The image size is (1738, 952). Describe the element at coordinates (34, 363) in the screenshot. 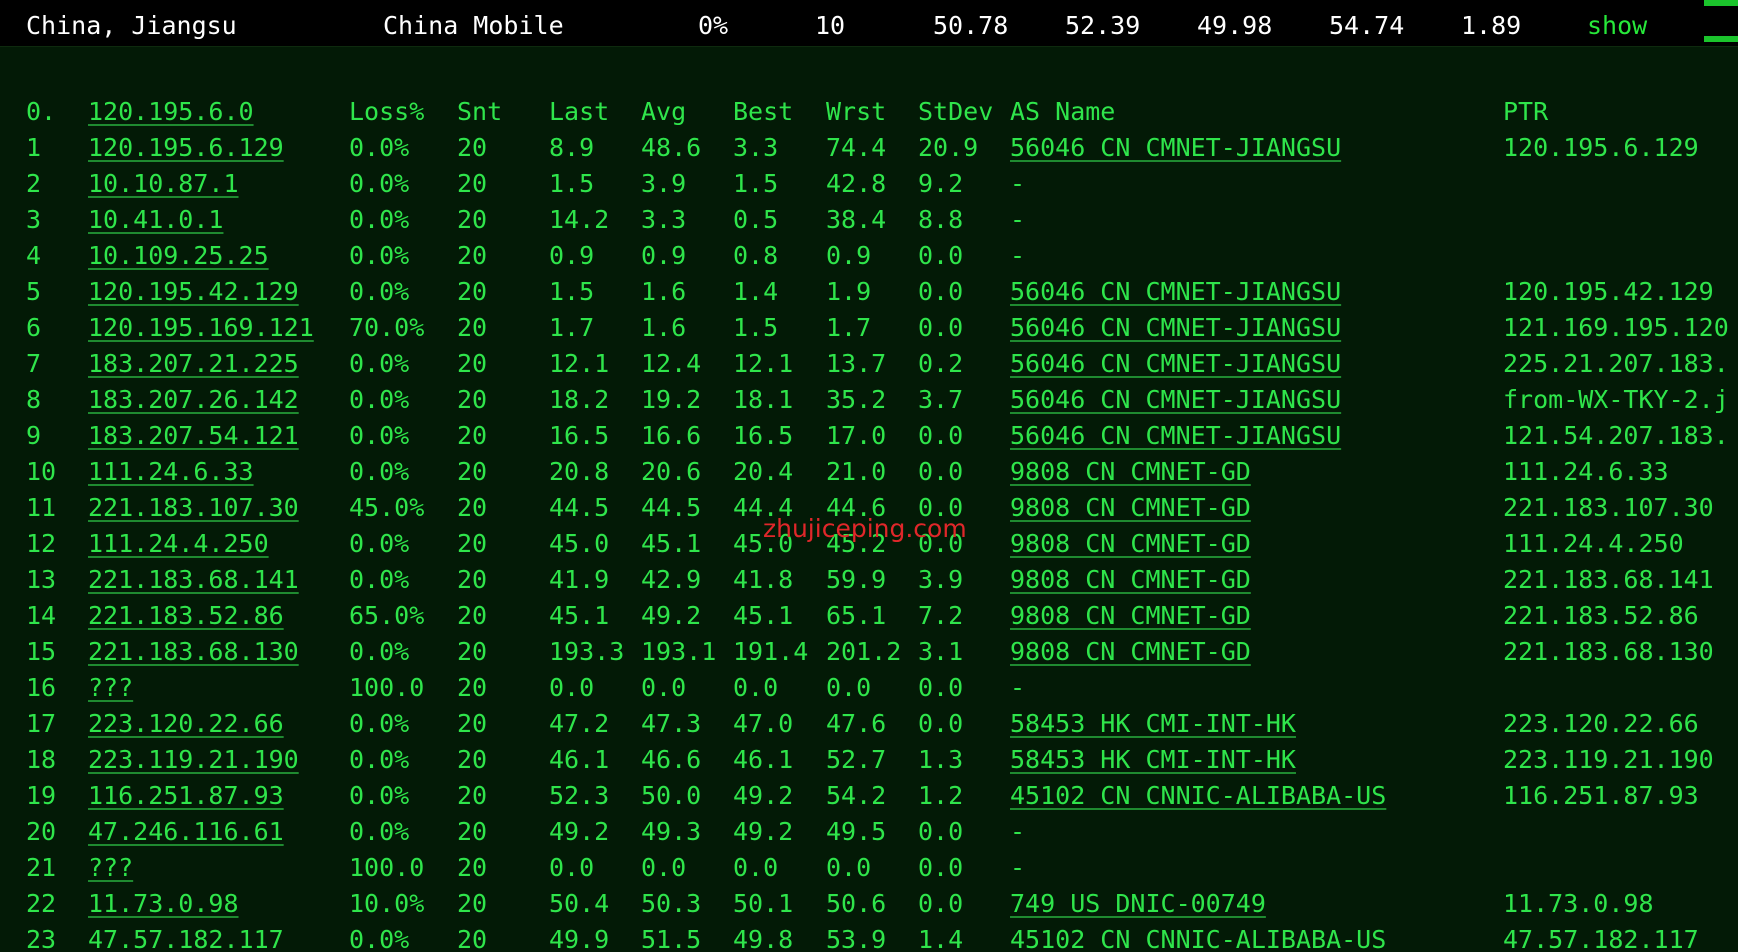

I see `hop-index: 7` at that location.